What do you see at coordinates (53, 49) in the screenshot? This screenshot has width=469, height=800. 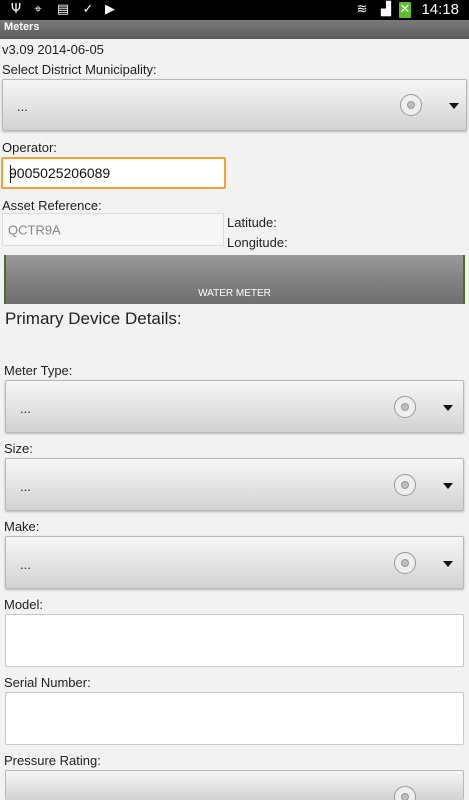 I see `version-text: v3.09 2014-06-05` at bounding box center [53, 49].